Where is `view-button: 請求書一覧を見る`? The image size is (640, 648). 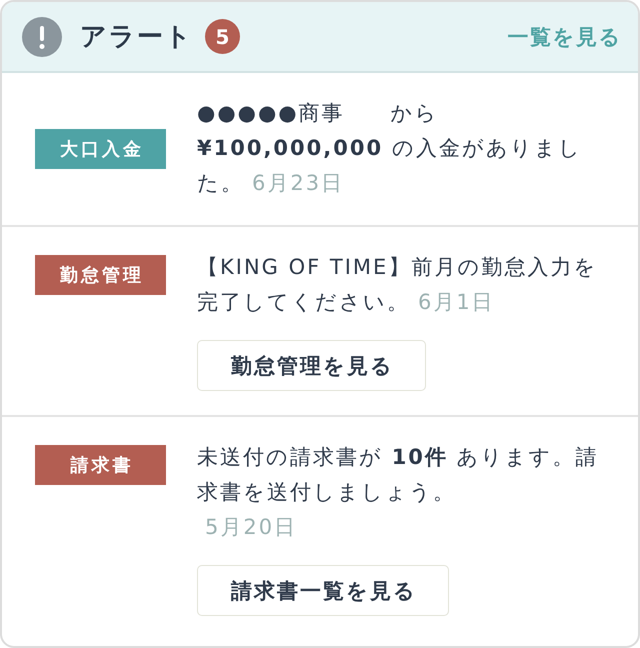
view-button: 請求書一覧を見る is located at coordinates (323, 590).